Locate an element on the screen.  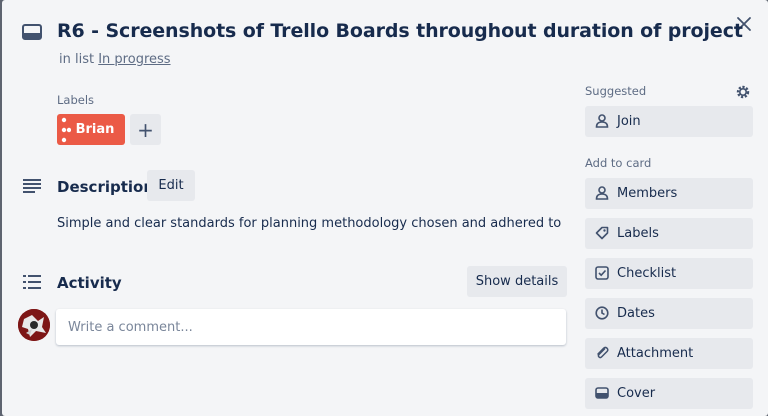
label-name: Brian is located at coordinates (95, 129).